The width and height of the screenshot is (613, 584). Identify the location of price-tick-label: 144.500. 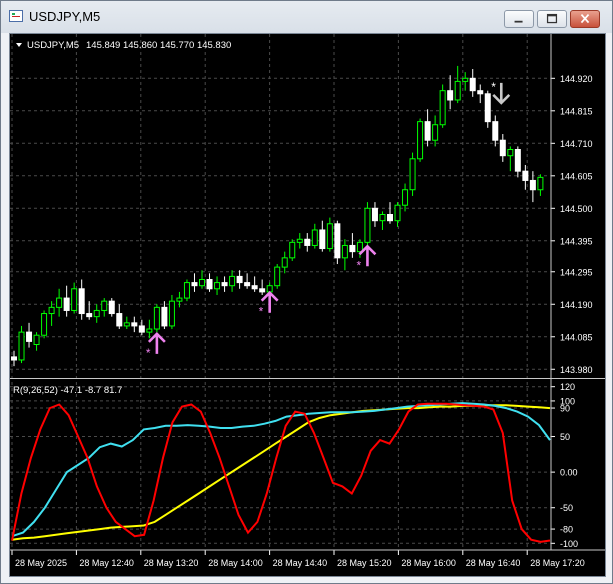
(576, 209).